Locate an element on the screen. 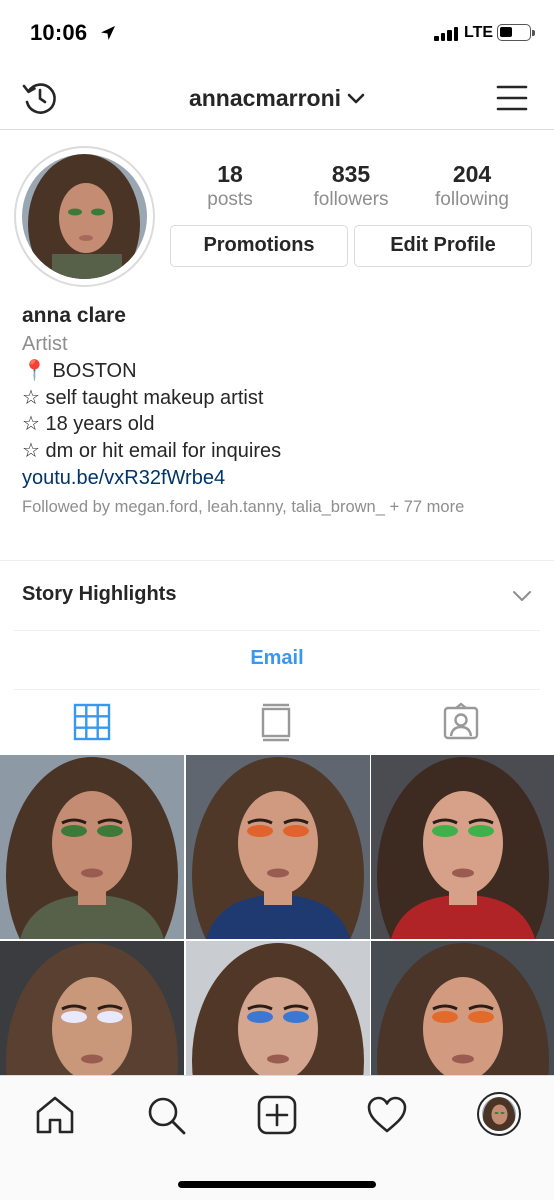 Image resolution: width=554 pixels, height=1200 pixels. avatar-image is located at coordinates (84, 216).